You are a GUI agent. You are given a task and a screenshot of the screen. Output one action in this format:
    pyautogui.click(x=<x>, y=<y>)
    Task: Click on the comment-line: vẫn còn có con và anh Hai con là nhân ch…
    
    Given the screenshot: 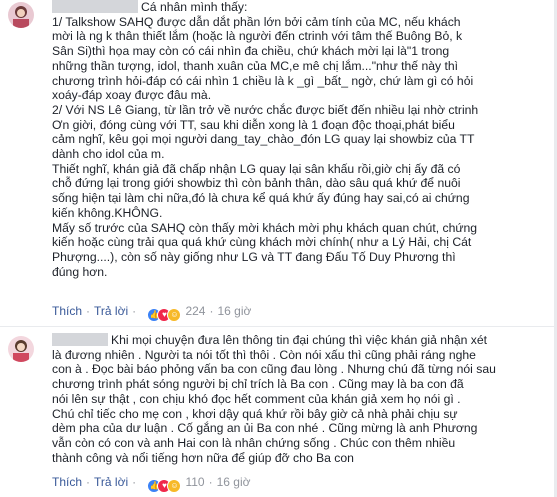 What is the action you would take?
    pyautogui.click(x=254, y=442)
    